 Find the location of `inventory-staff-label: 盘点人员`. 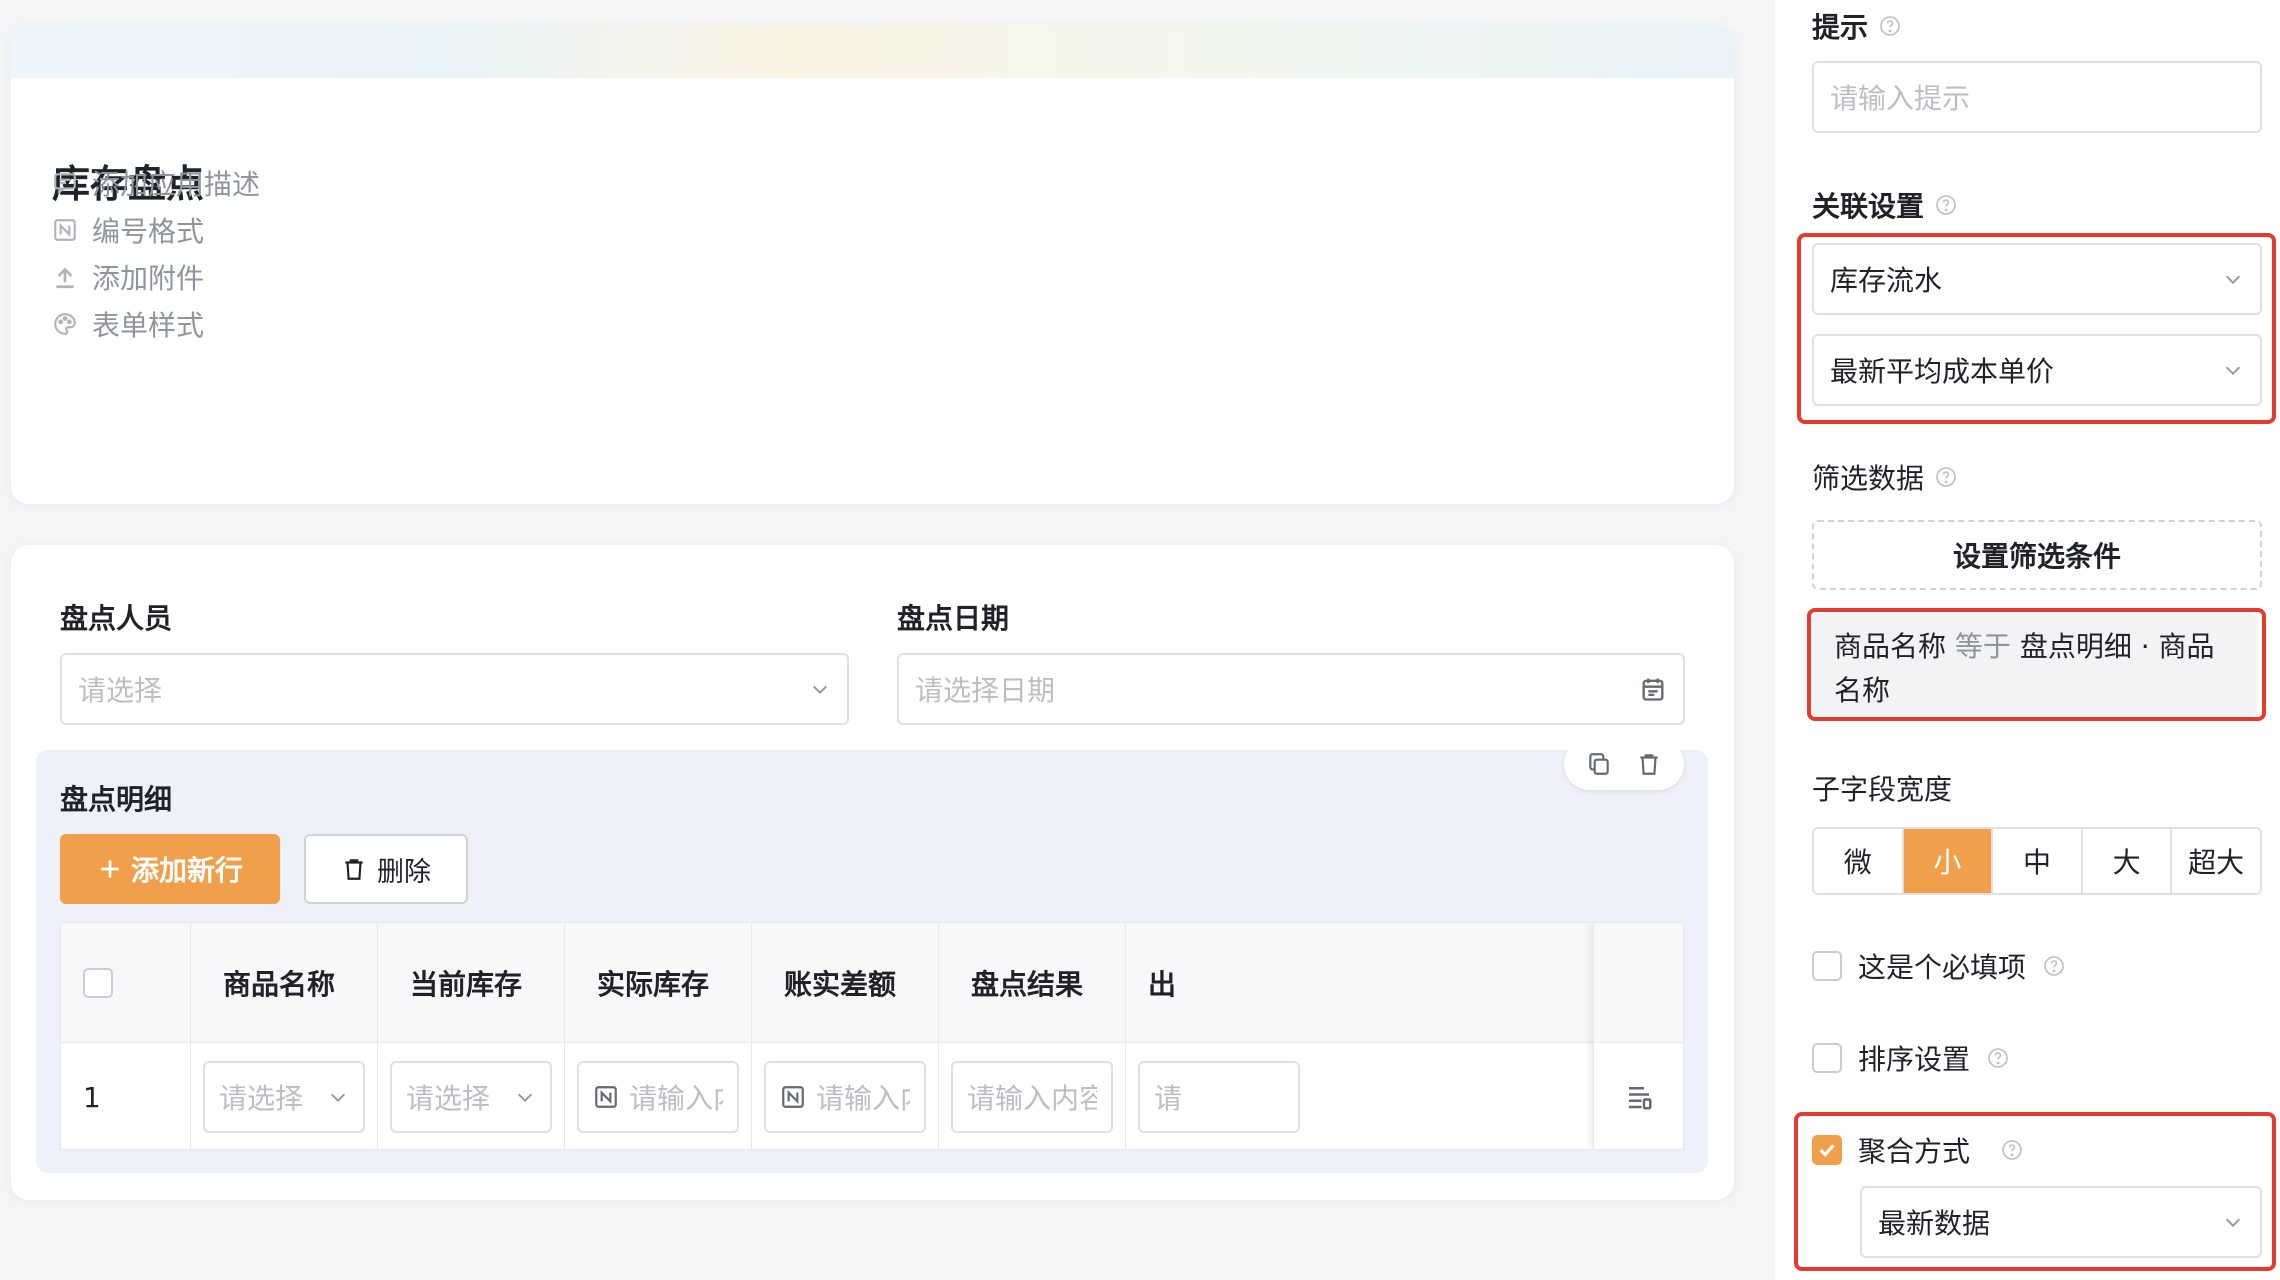

inventory-staff-label: 盘点人员 is located at coordinates (116, 618).